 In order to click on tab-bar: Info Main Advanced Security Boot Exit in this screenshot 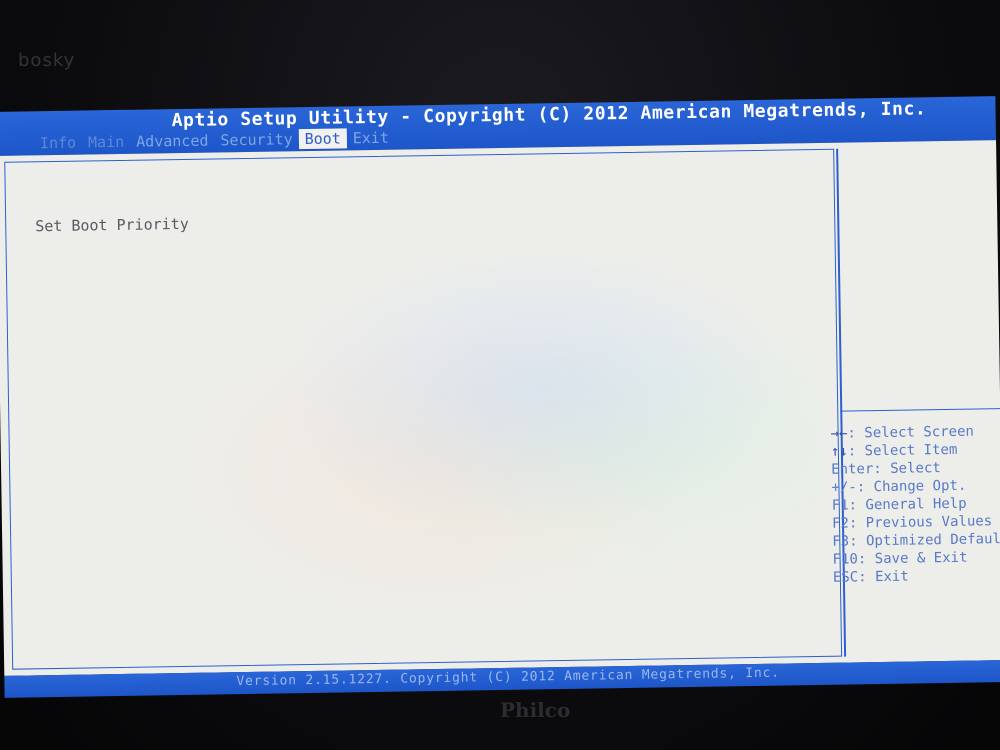, I will do `click(214, 141)`.